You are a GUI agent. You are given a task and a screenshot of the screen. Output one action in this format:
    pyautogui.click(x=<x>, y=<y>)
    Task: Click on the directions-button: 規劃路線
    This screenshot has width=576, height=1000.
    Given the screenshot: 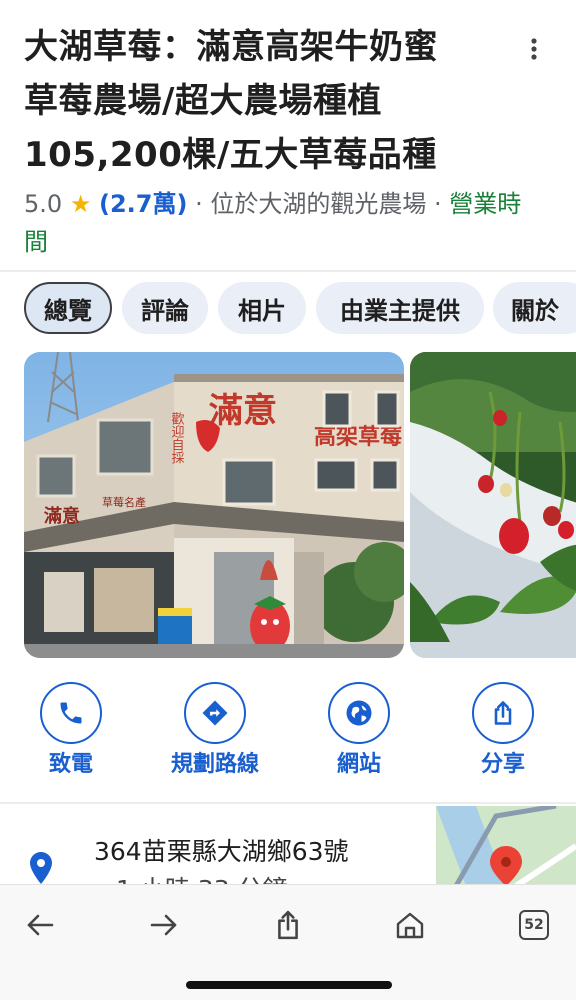 What is the action you would take?
    pyautogui.click(x=214, y=732)
    